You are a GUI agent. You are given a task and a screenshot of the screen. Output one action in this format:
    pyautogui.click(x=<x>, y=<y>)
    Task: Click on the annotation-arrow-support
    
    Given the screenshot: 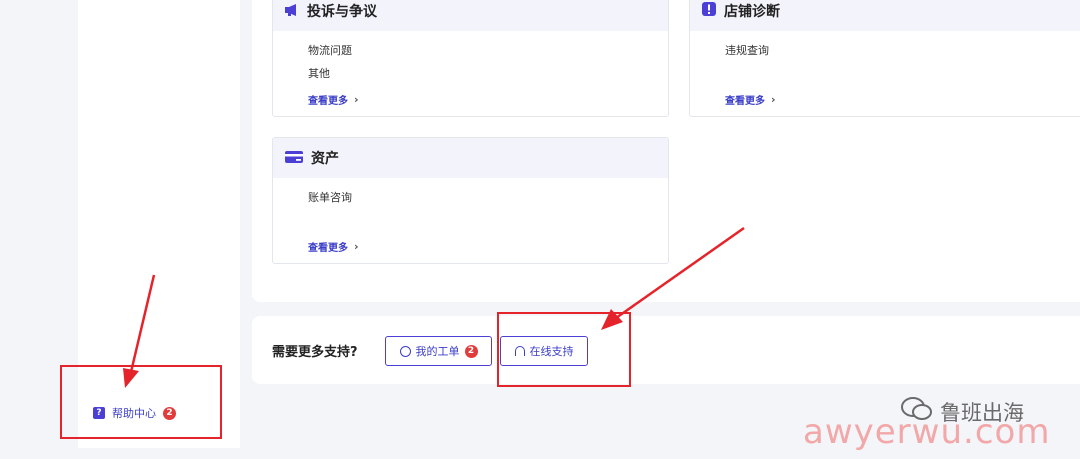 What is the action you would take?
    pyautogui.click(x=673, y=278)
    